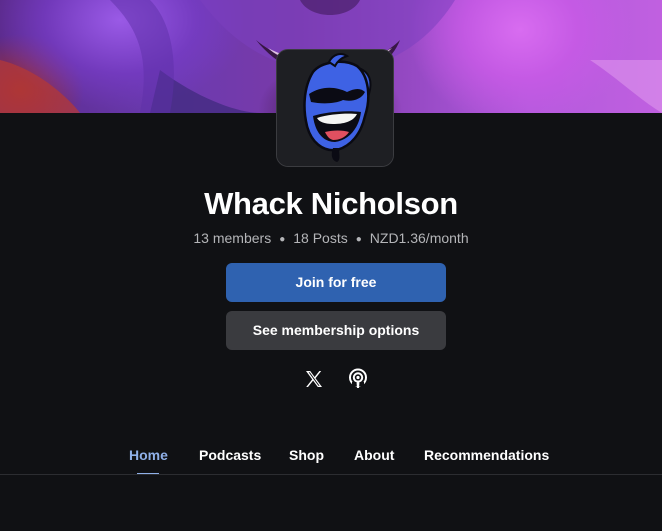  I want to click on posts-count: 18 Posts, so click(320, 238).